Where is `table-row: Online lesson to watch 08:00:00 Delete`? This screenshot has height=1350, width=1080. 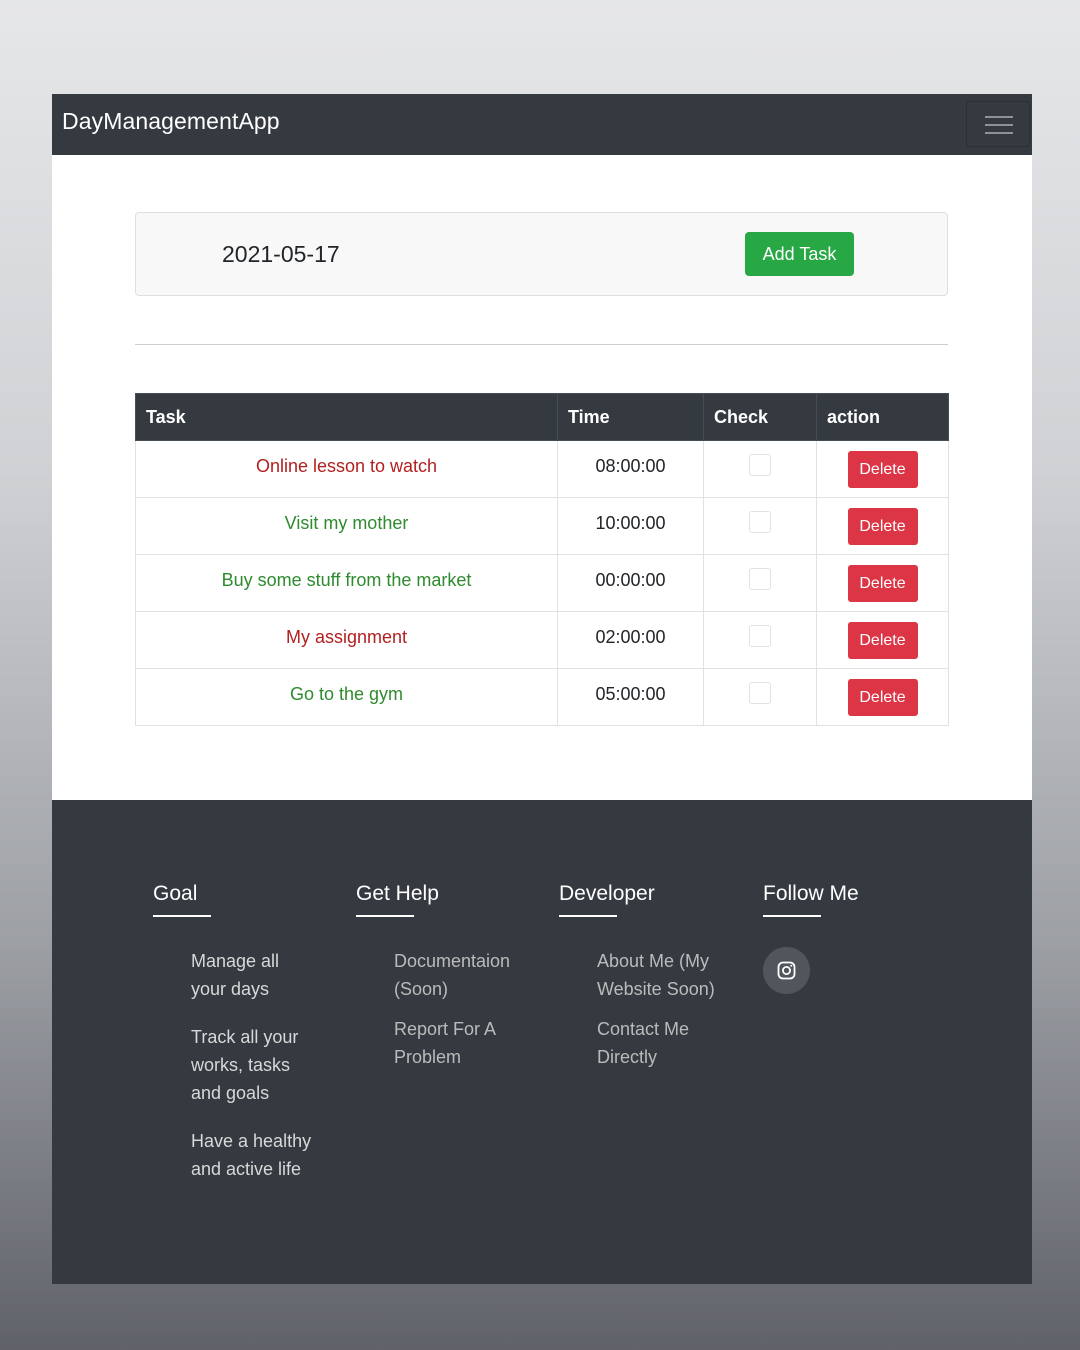
table-row: Online lesson to watch 08:00:00 Delete is located at coordinates (542, 469).